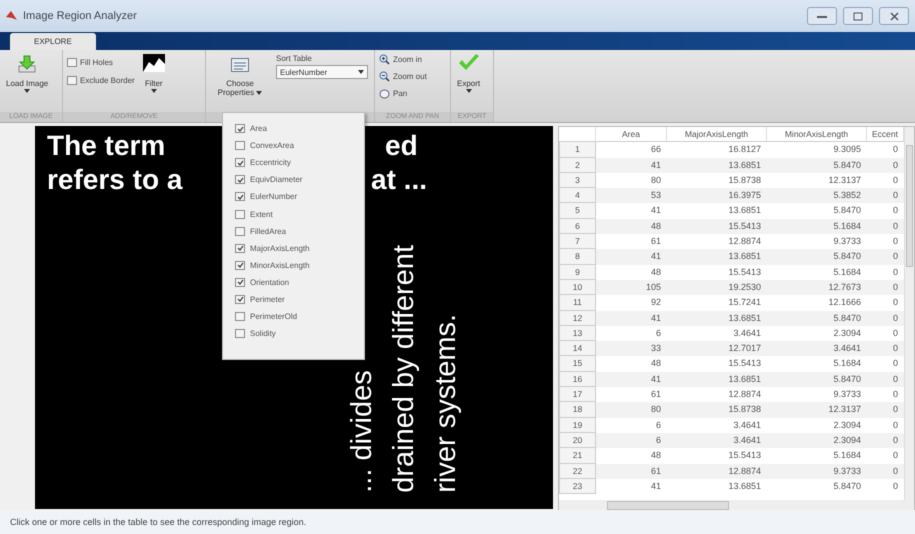  I want to click on row-header: 2, so click(577, 165).